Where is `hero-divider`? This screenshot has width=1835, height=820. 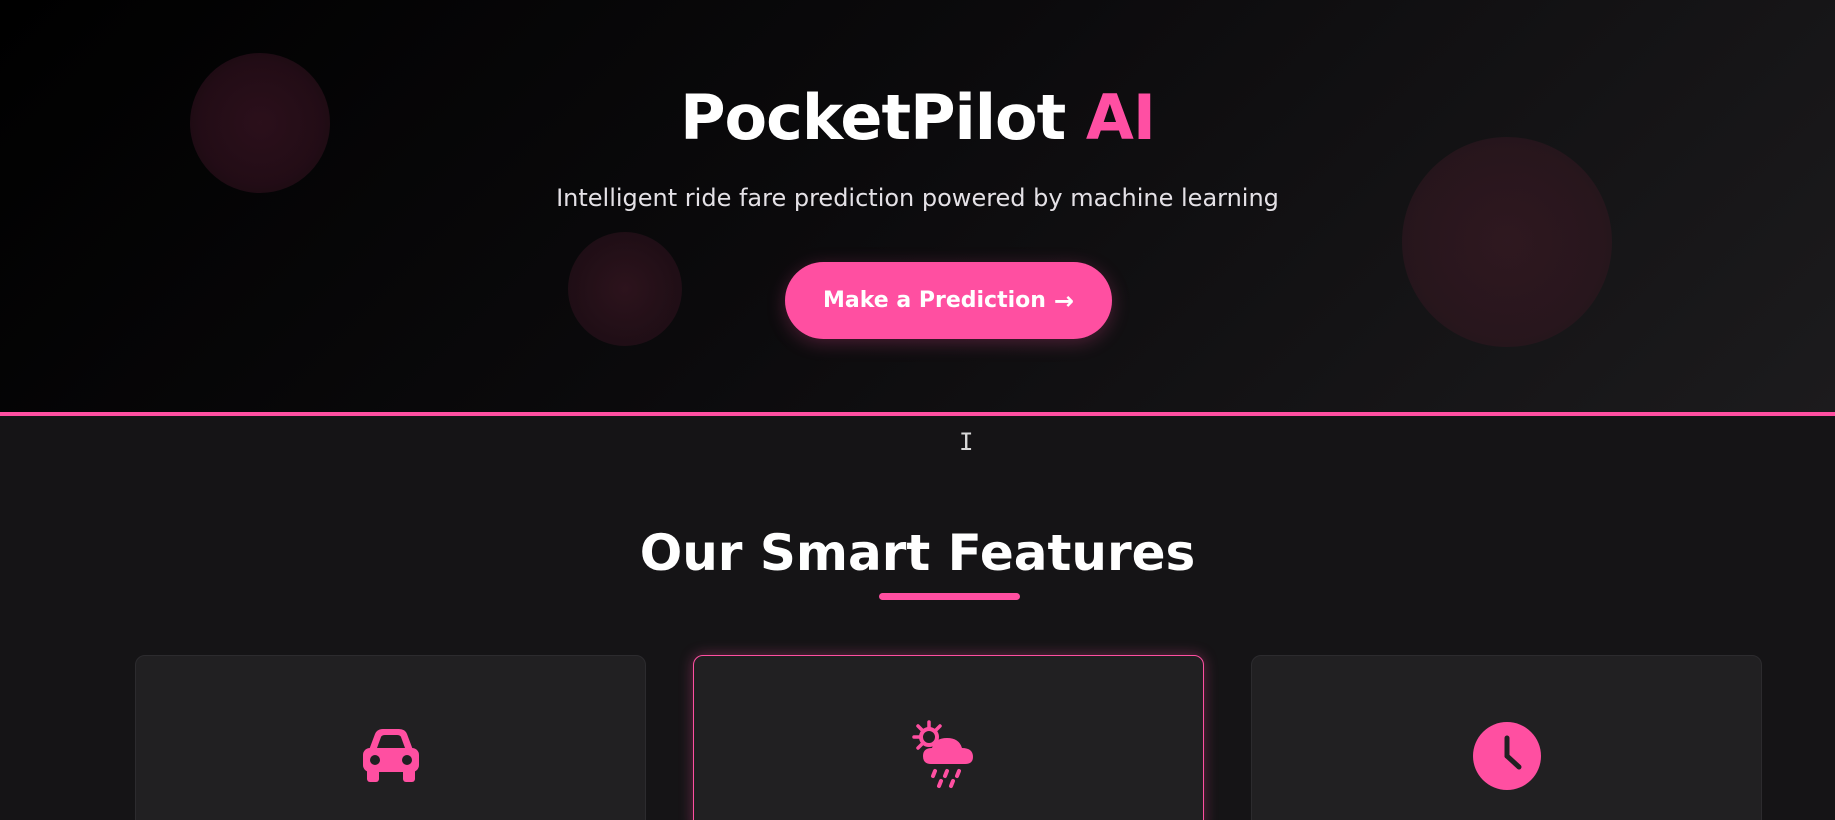
hero-divider is located at coordinates (917, 414).